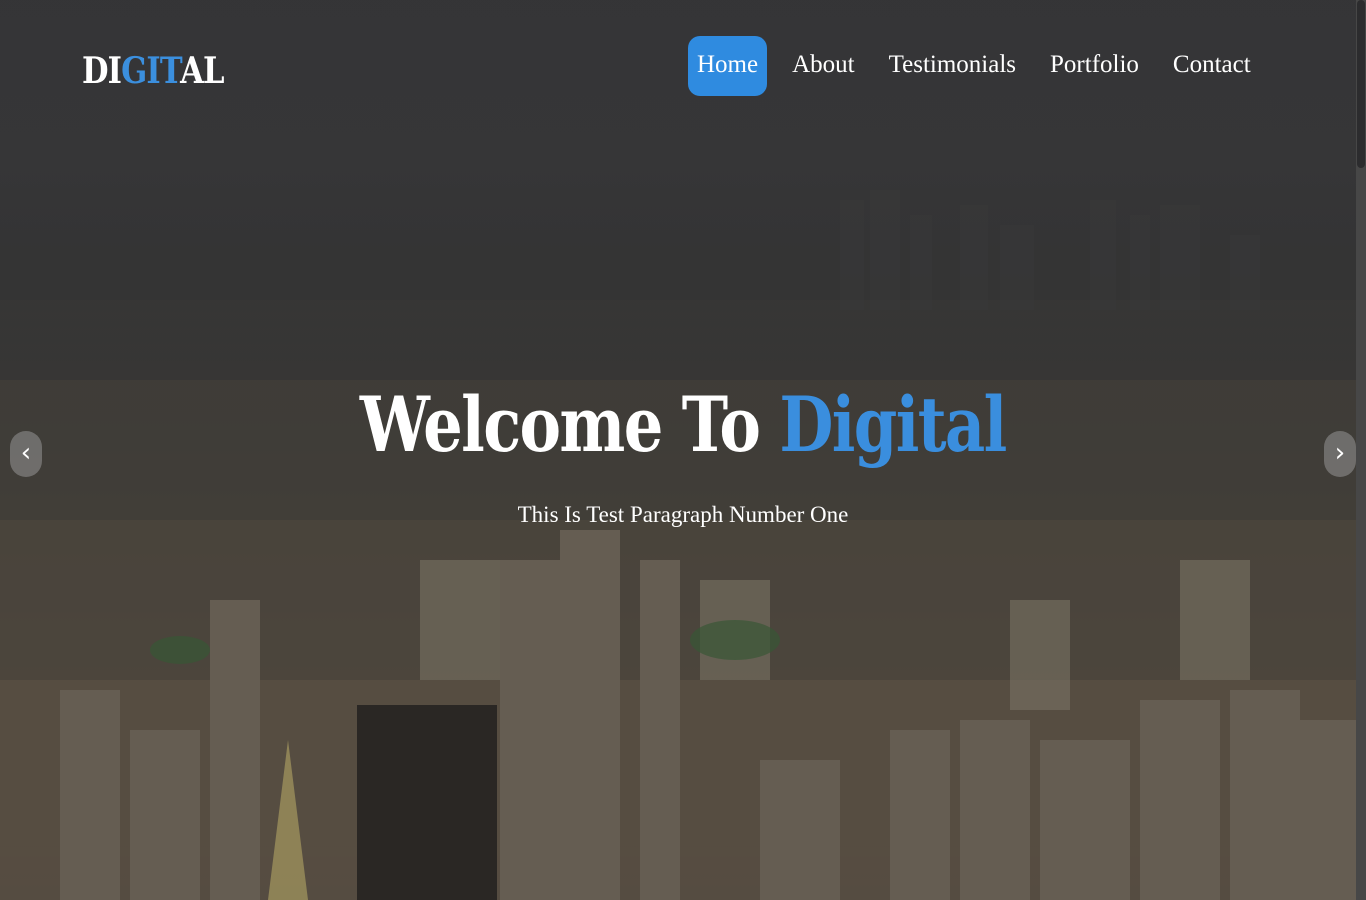  What do you see at coordinates (1361, 450) in the screenshot?
I see `page-scrollbar` at bounding box center [1361, 450].